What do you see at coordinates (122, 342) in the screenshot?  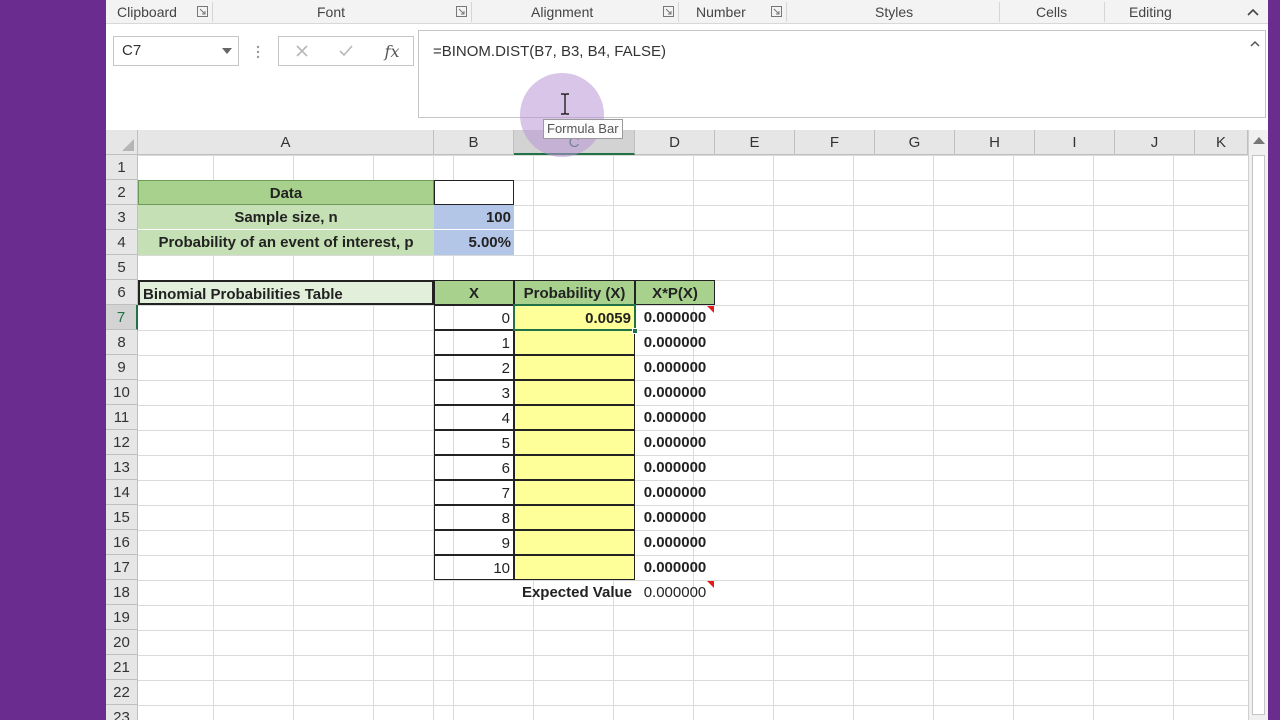 I see `row-header-8: 8` at bounding box center [122, 342].